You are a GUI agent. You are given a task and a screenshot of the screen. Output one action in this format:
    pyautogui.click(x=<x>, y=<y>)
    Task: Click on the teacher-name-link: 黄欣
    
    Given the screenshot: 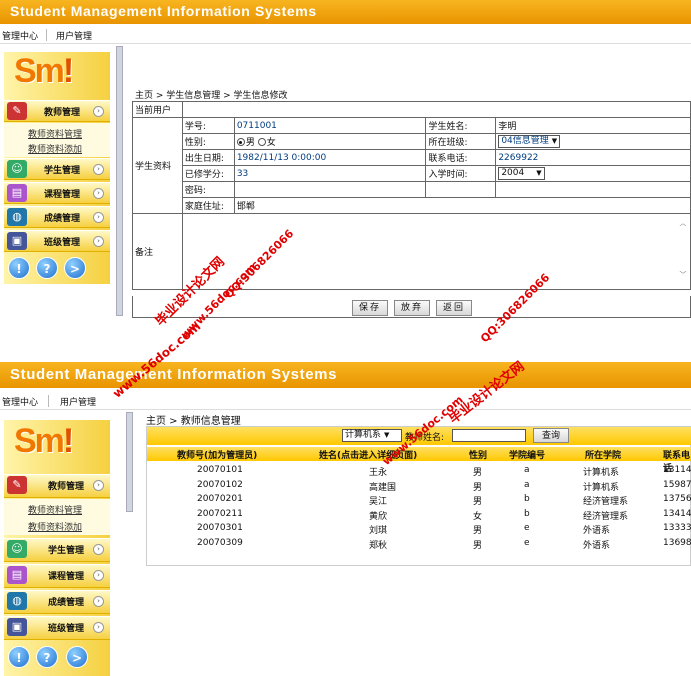 What is the action you would take?
    pyautogui.click(x=378, y=515)
    